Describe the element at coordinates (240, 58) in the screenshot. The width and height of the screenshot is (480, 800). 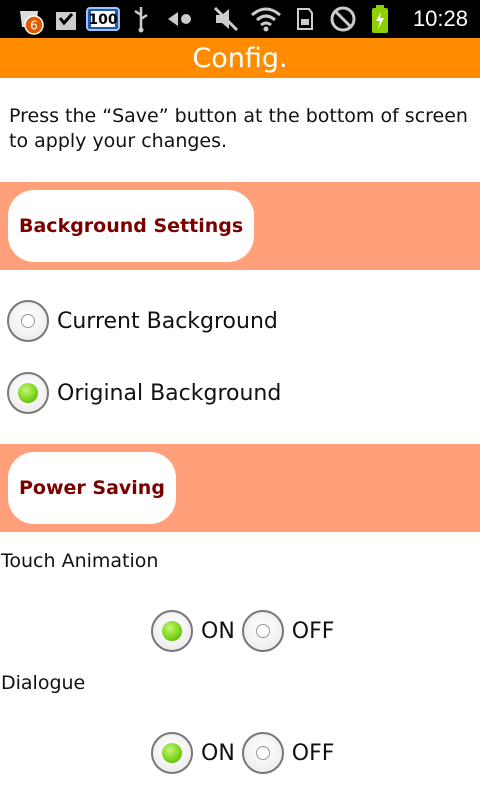
I see `page-title: Config.` at that location.